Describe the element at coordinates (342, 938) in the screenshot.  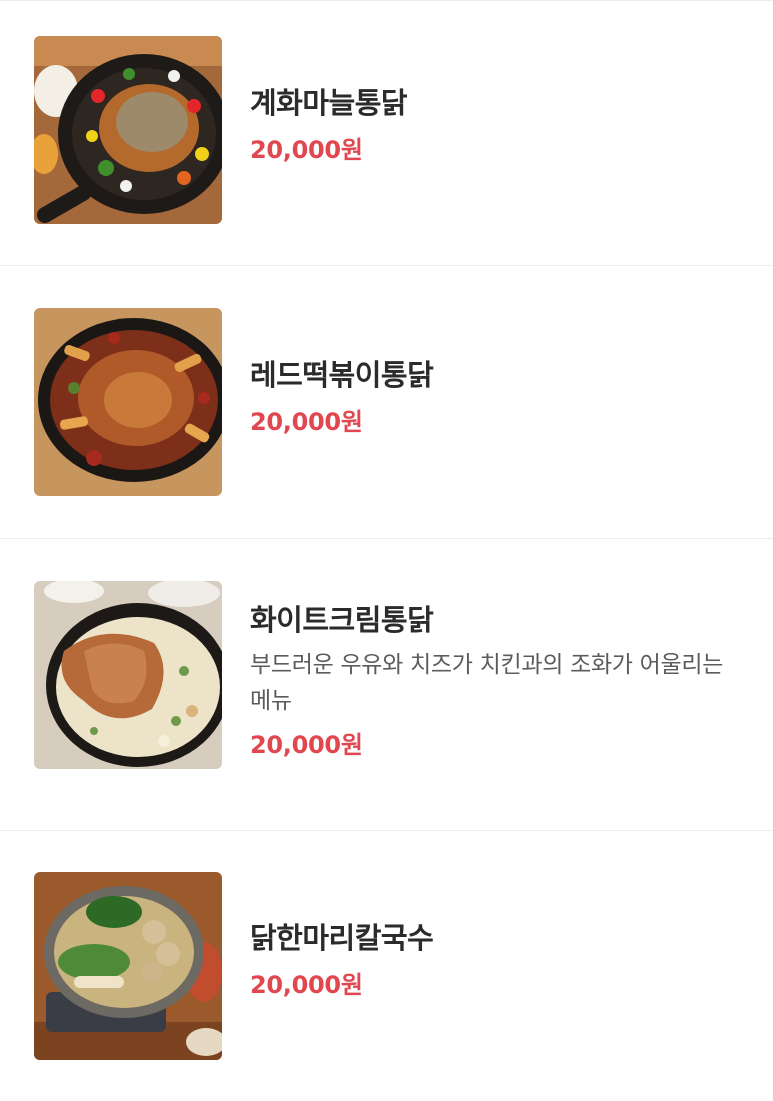
I see `menu-name: 닭한마리칼국수` at that location.